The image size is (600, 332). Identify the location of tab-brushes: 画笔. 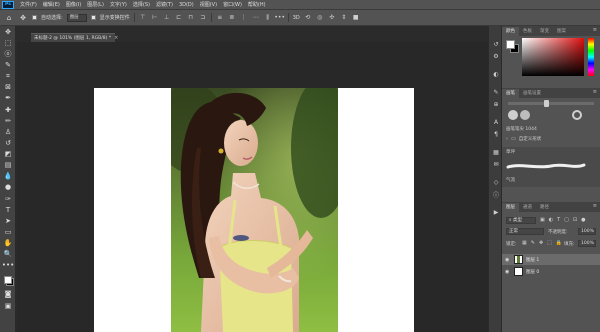
(510, 93).